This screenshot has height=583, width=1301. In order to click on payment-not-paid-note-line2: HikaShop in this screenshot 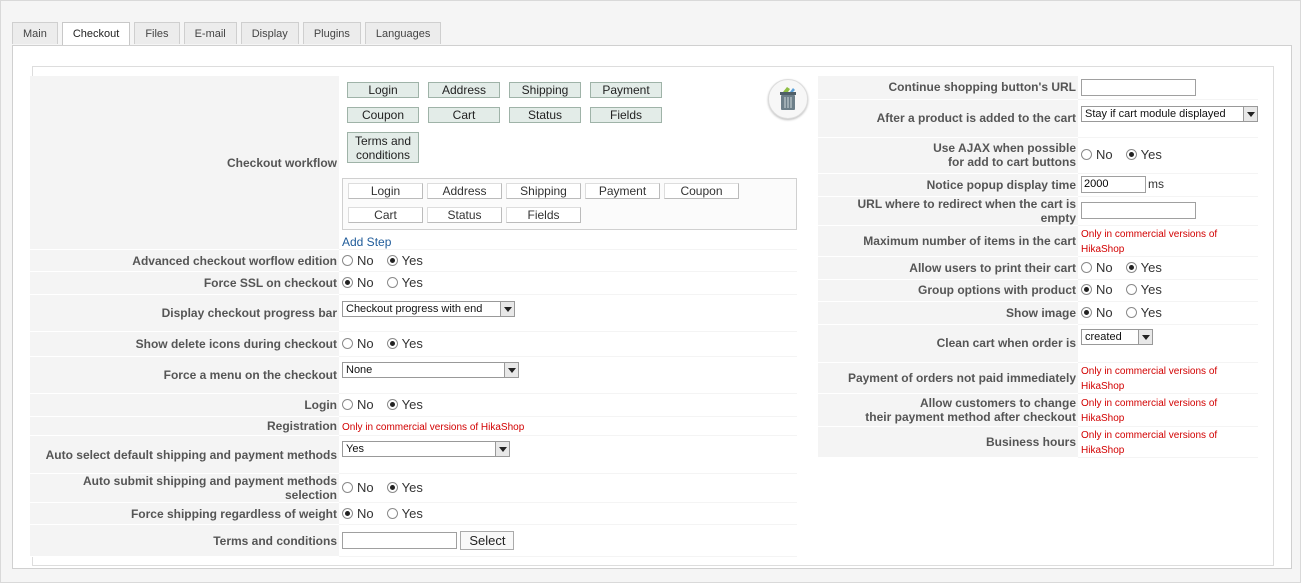, I will do `click(1103, 386)`.